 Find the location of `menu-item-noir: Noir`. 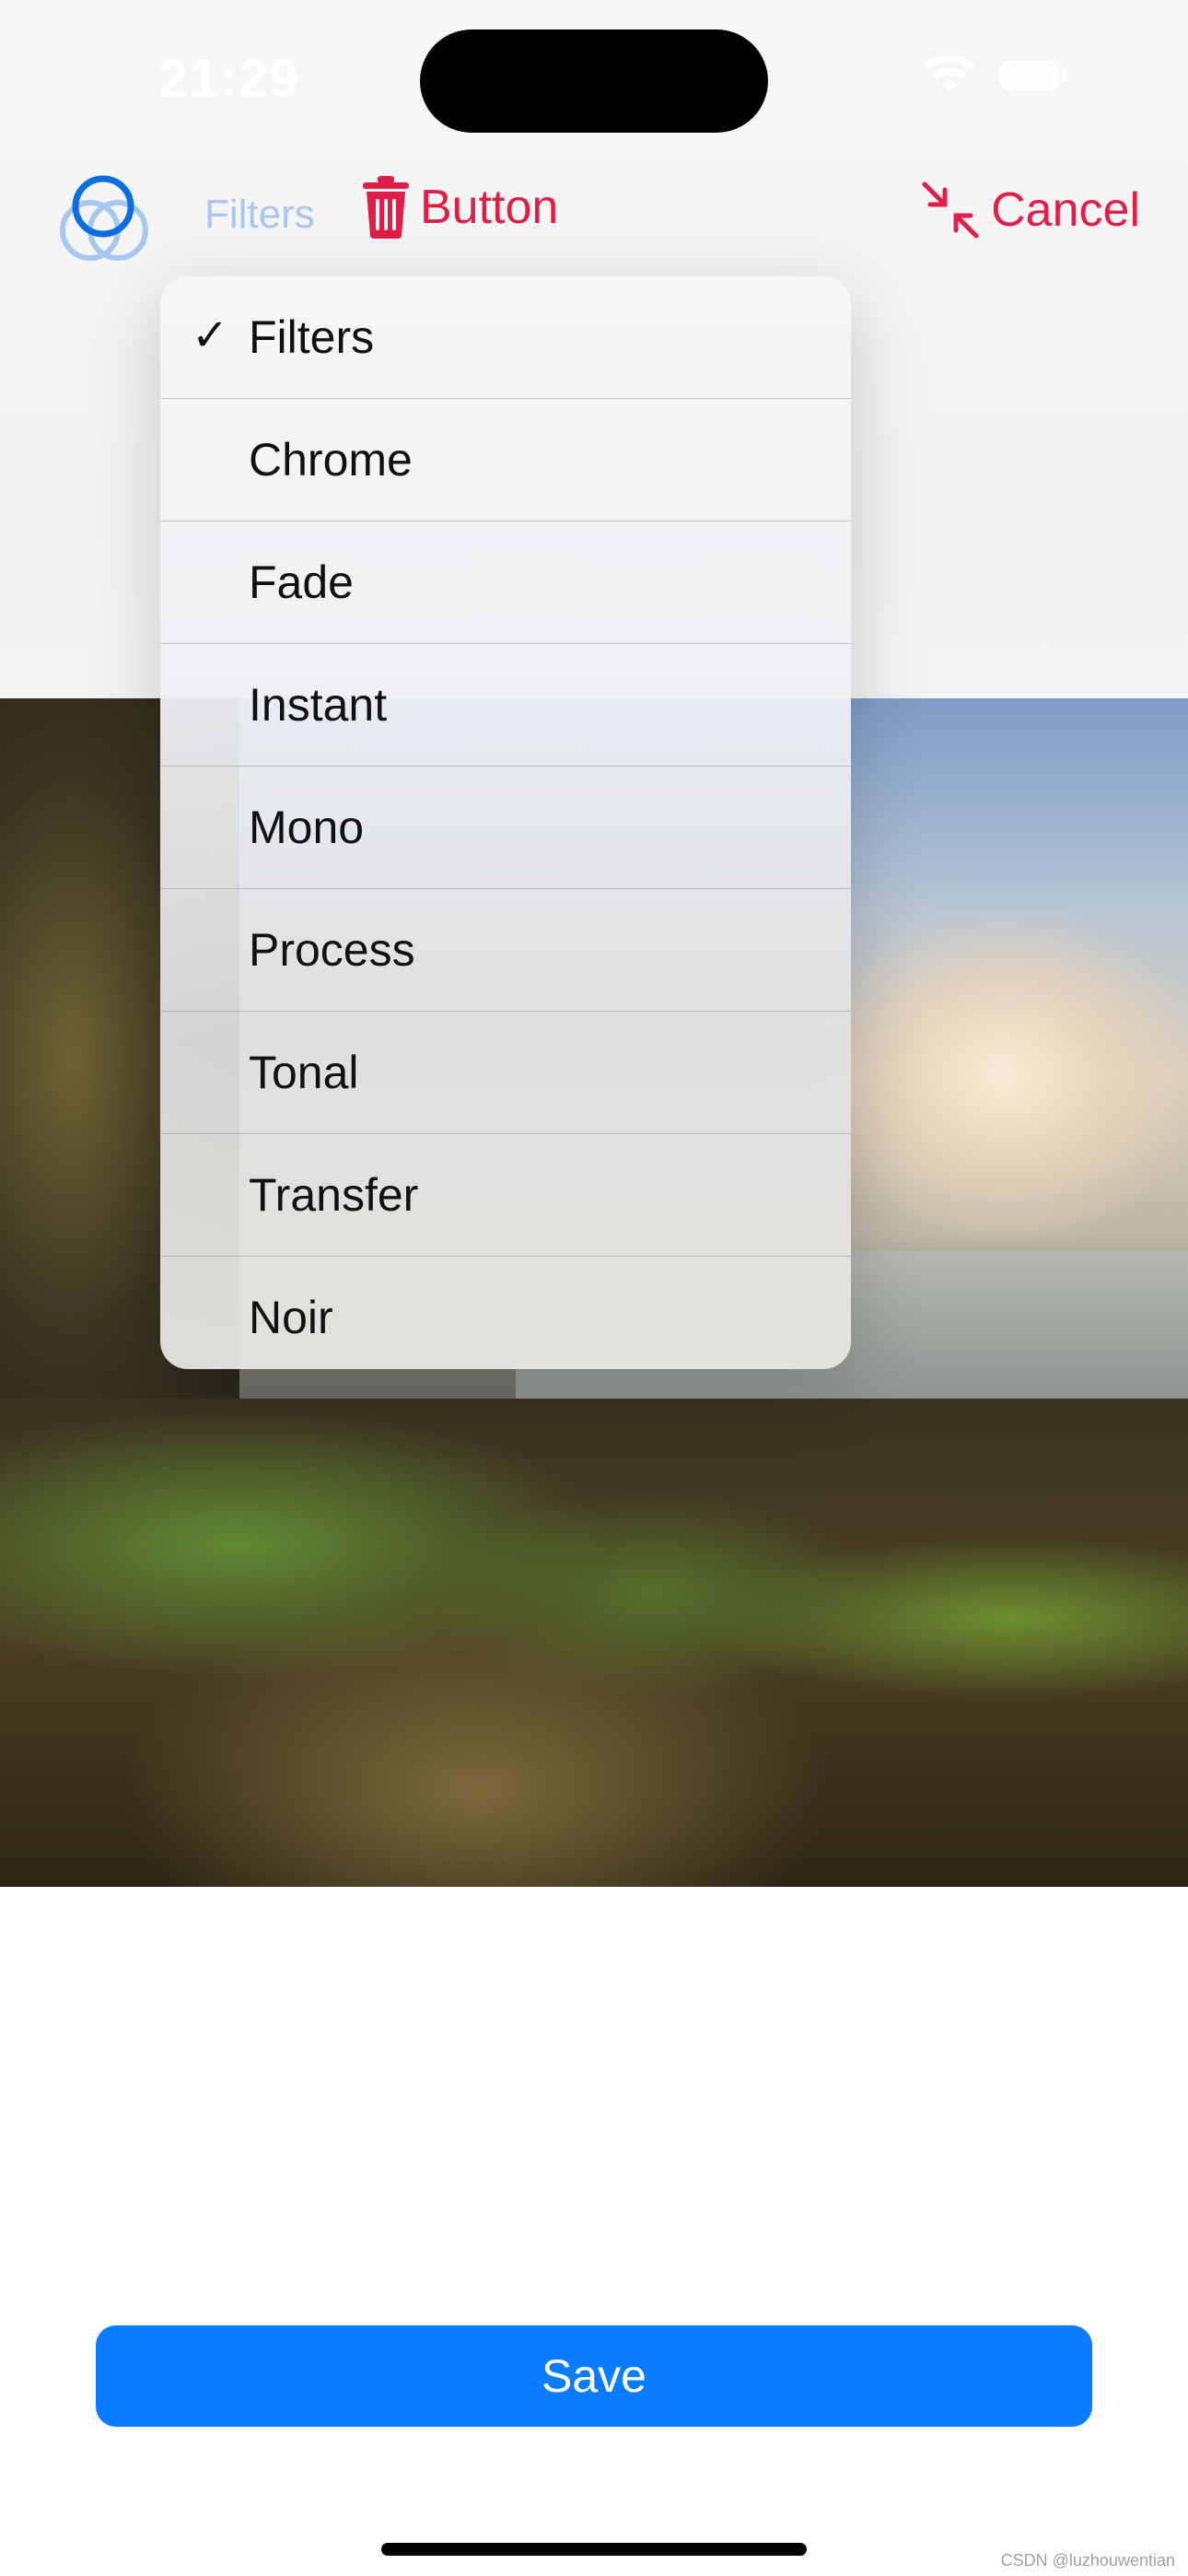

menu-item-noir: Noir is located at coordinates (505, 1313).